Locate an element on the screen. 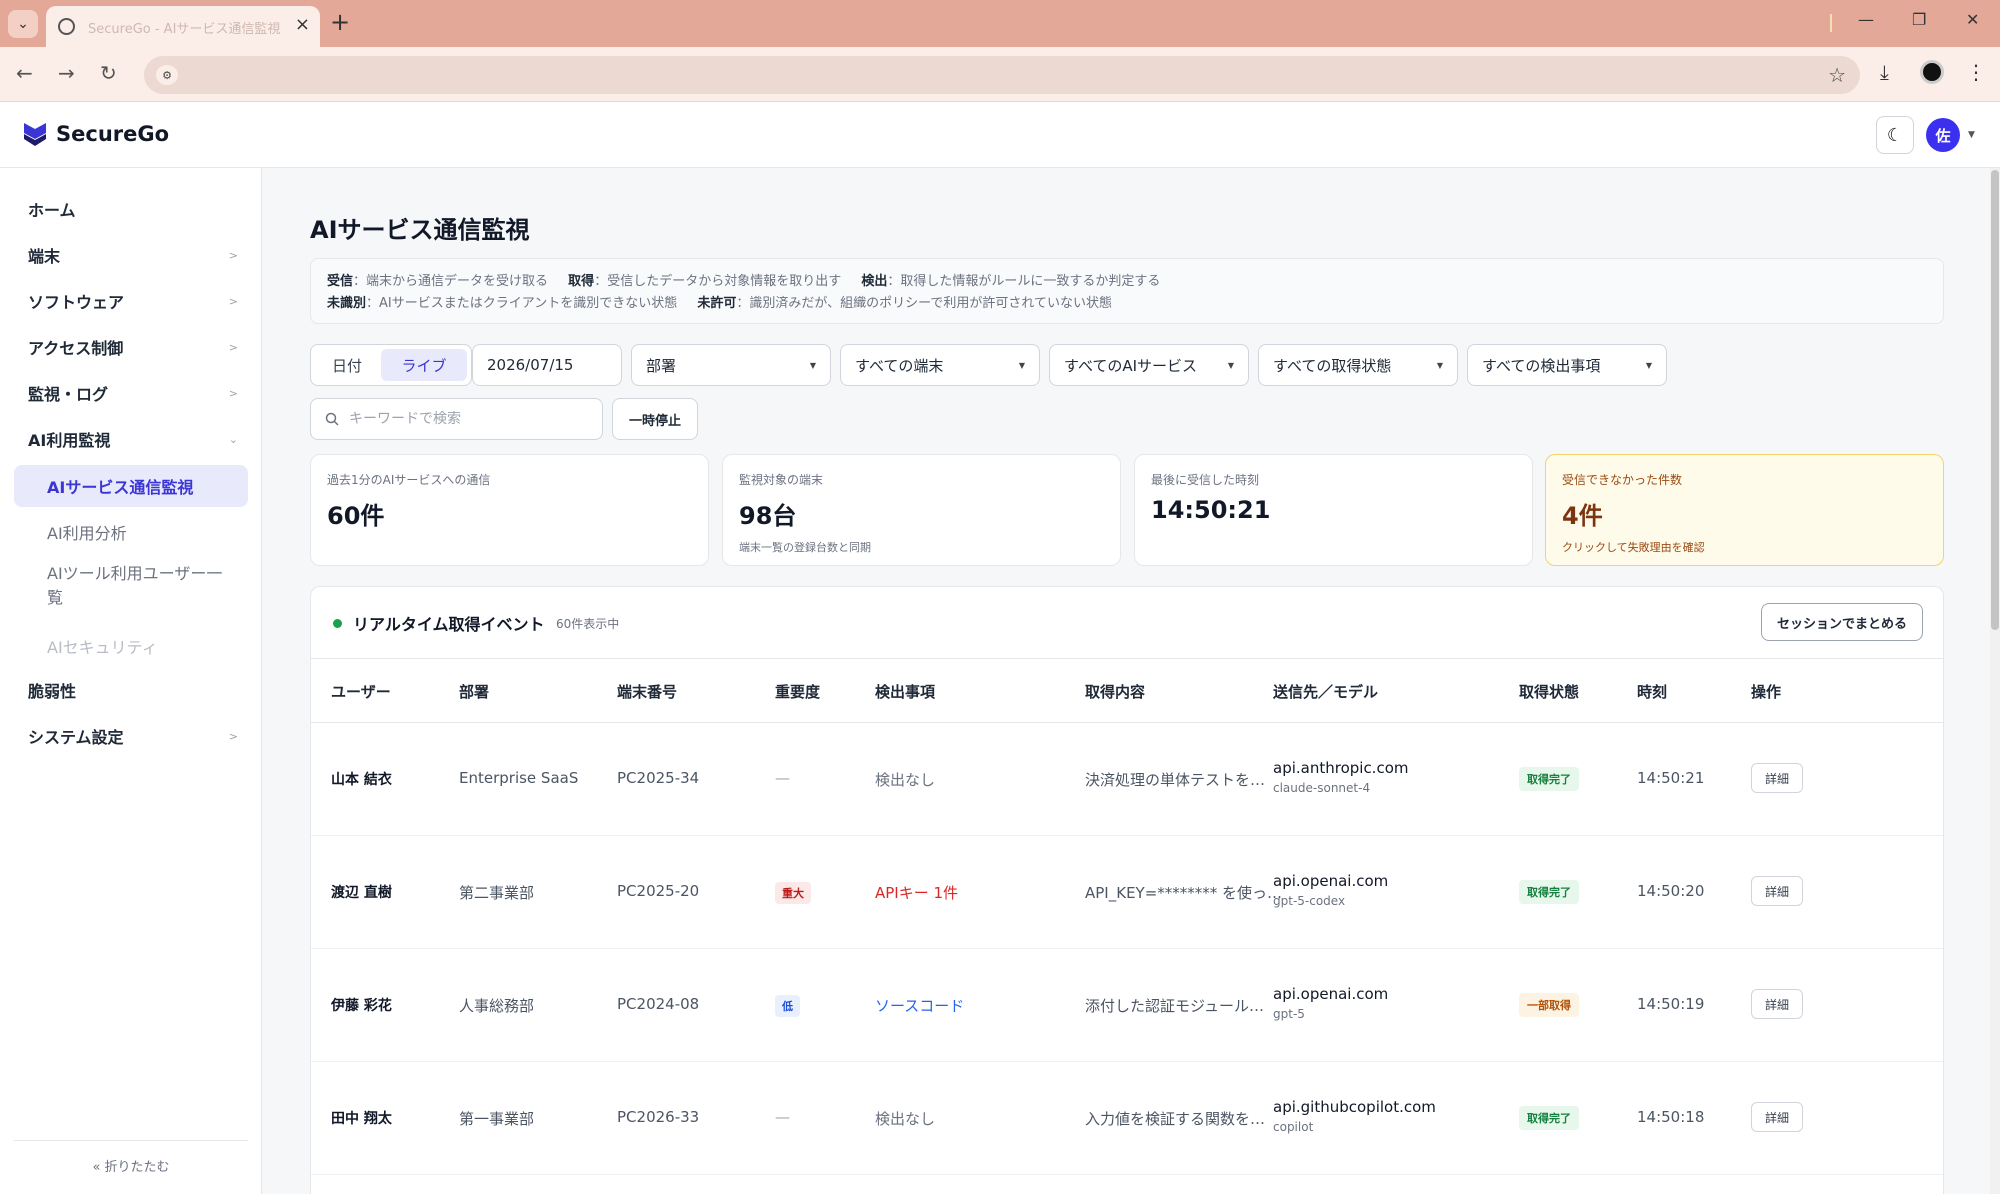 Image resolution: width=2000 pixels, height=1194 pixels. tab-search-button: ⌄ is located at coordinates (23, 24).